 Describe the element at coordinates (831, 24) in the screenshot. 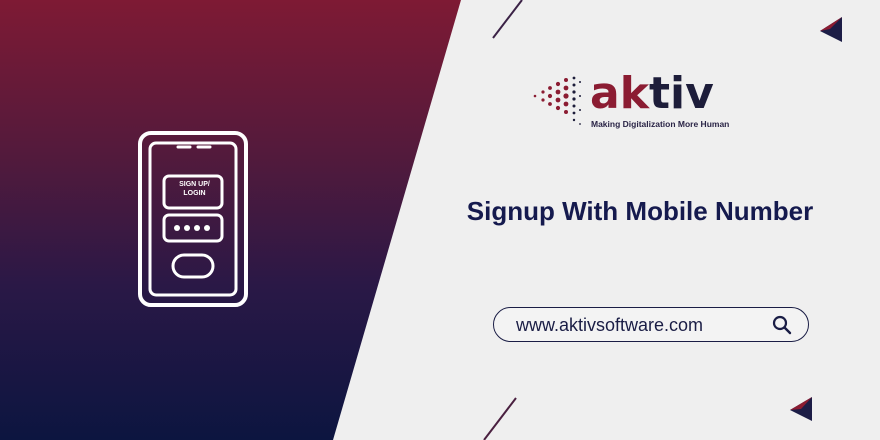

I see `top-triangle-accent` at that location.